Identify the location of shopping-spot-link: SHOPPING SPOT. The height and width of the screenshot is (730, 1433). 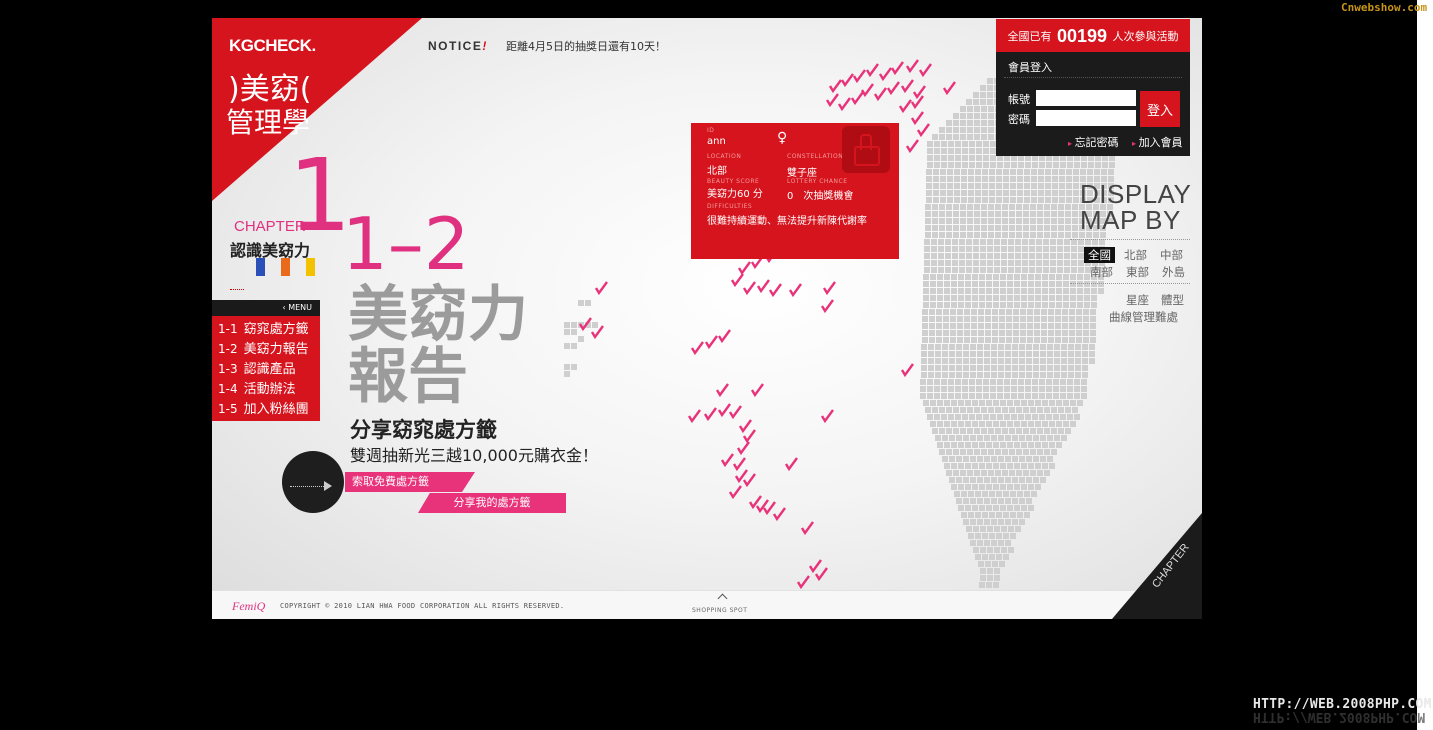
(719, 610).